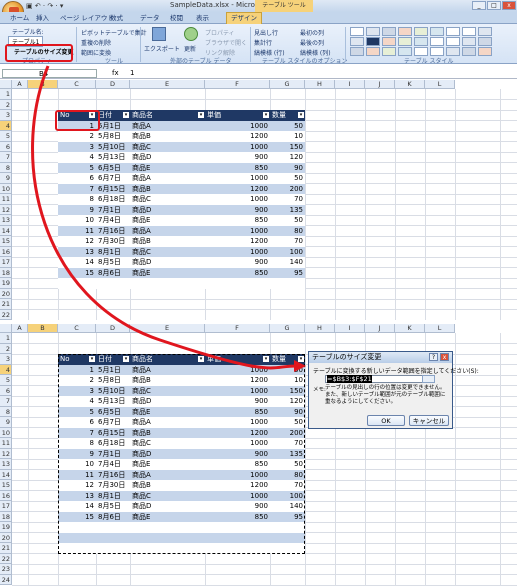 This screenshot has height=586, width=517. I want to click on row-header-7: 7, so click(6, 401).